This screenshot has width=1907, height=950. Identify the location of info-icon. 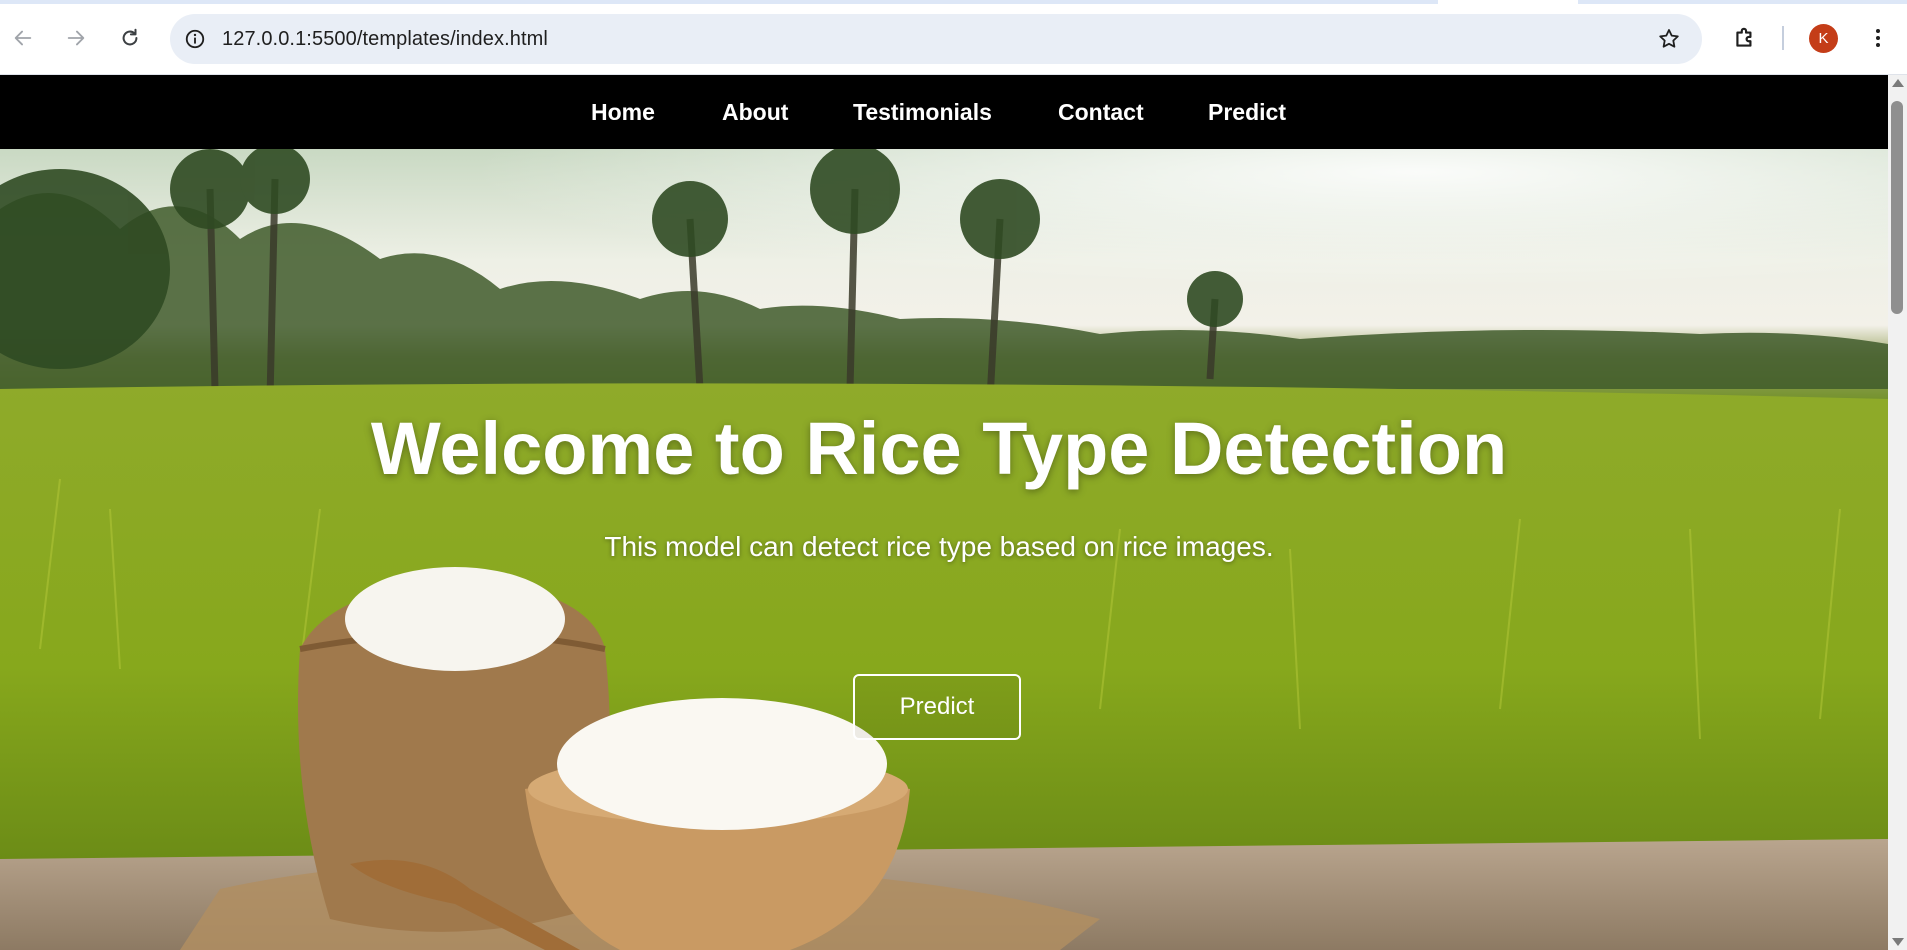
(195, 39).